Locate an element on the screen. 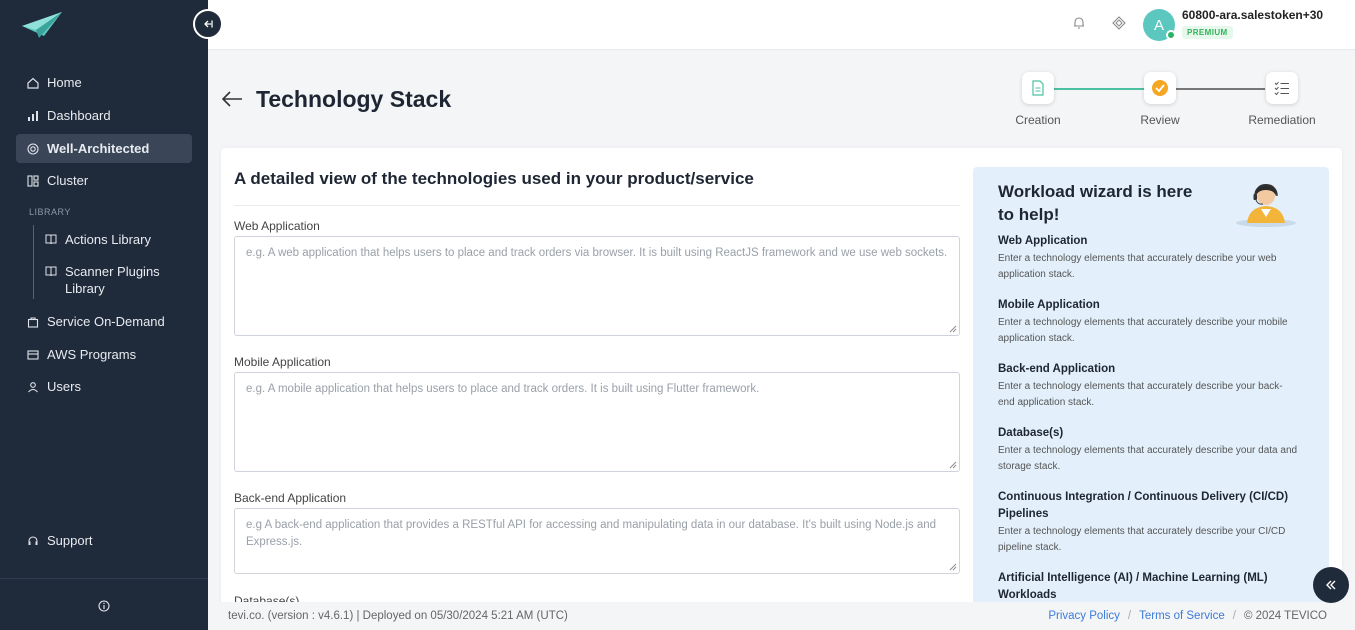  double-chevron-left-icon is located at coordinates (1331, 585).